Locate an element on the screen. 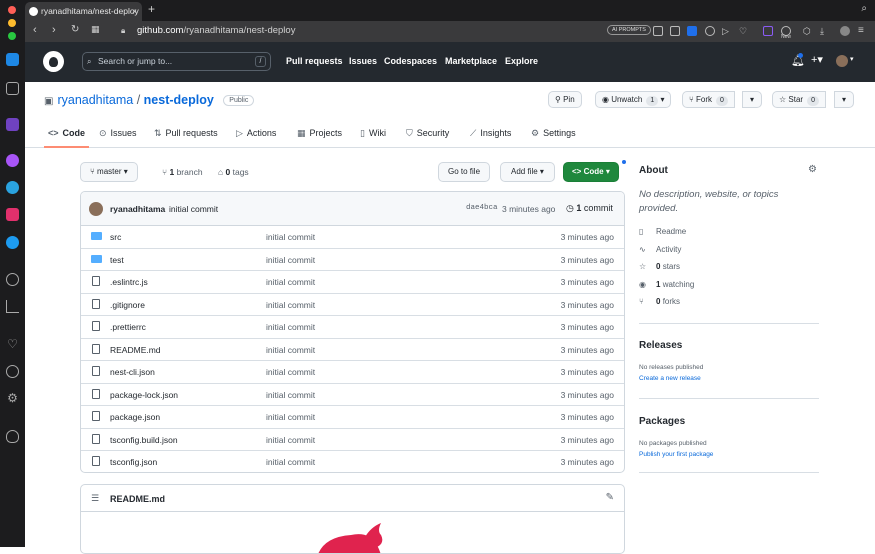  tab-pull-requests: ⇅ Pull requests is located at coordinates (186, 133).